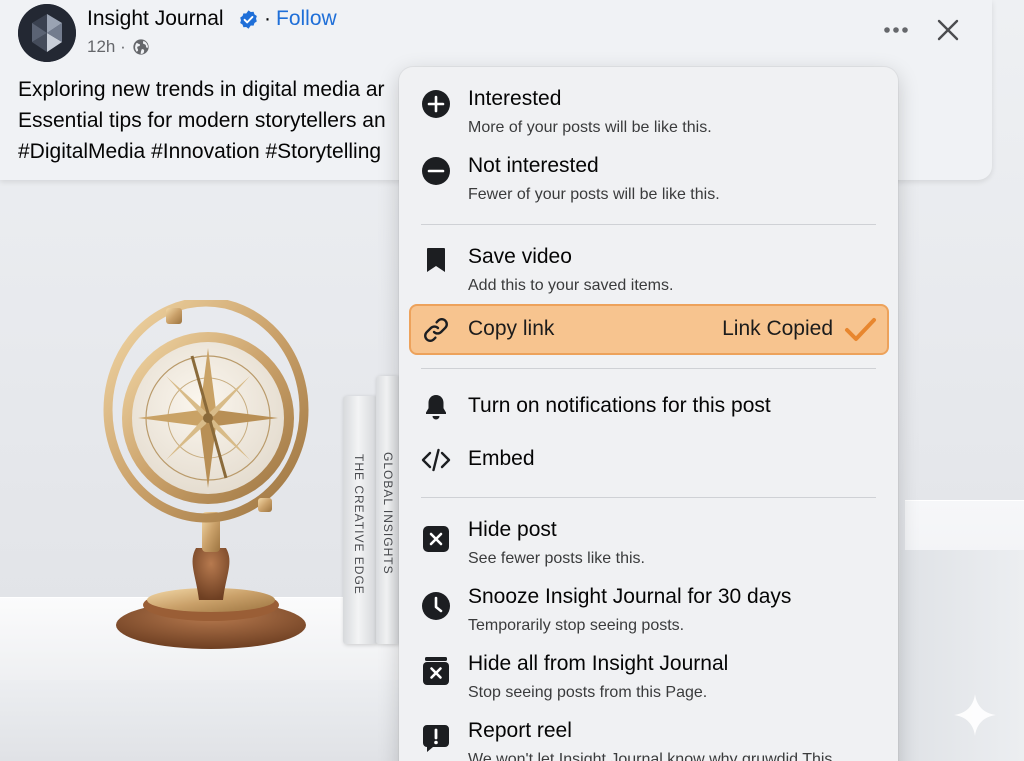  What do you see at coordinates (436, 260) in the screenshot?
I see `bookmark-icon` at bounding box center [436, 260].